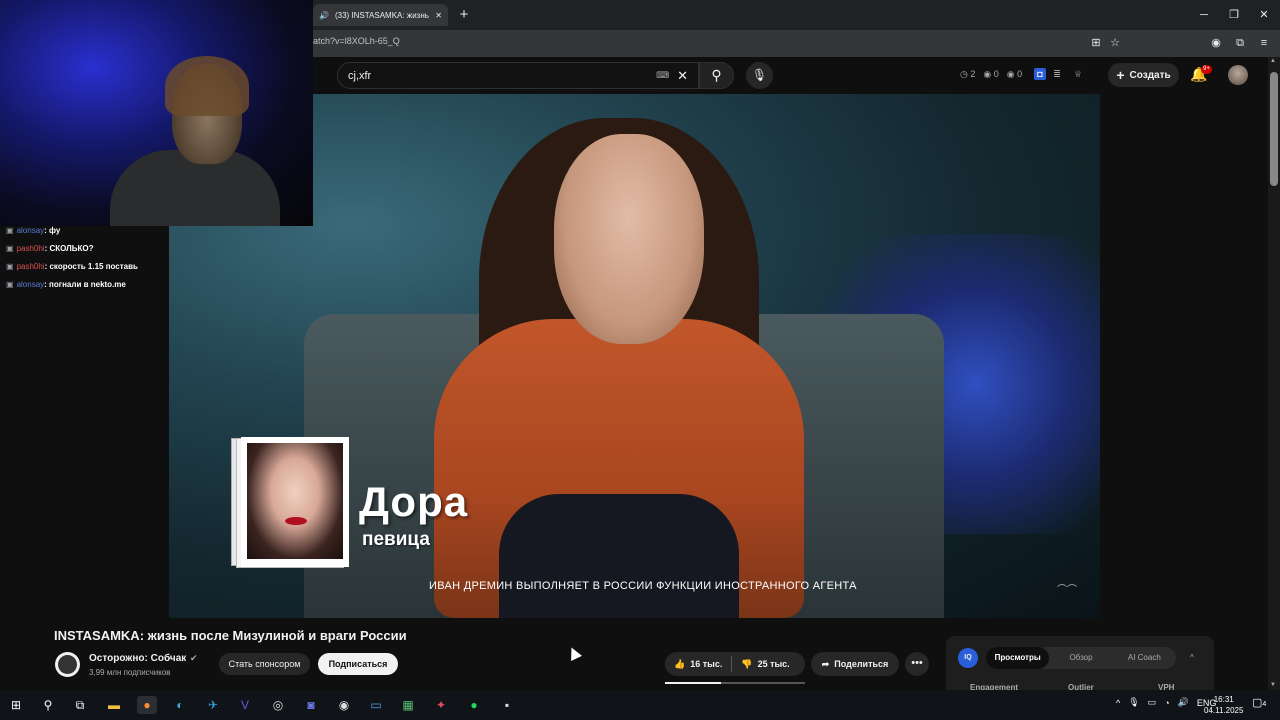  I want to click on list-icon: ≣, so click(1057, 74).